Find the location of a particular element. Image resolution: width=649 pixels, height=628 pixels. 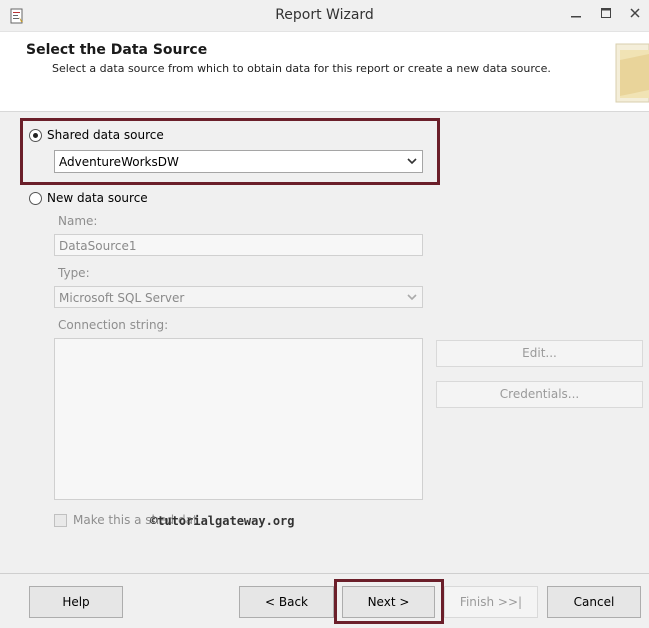

type-select: Microsoft SQL Server is located at coordinates (238, 297).